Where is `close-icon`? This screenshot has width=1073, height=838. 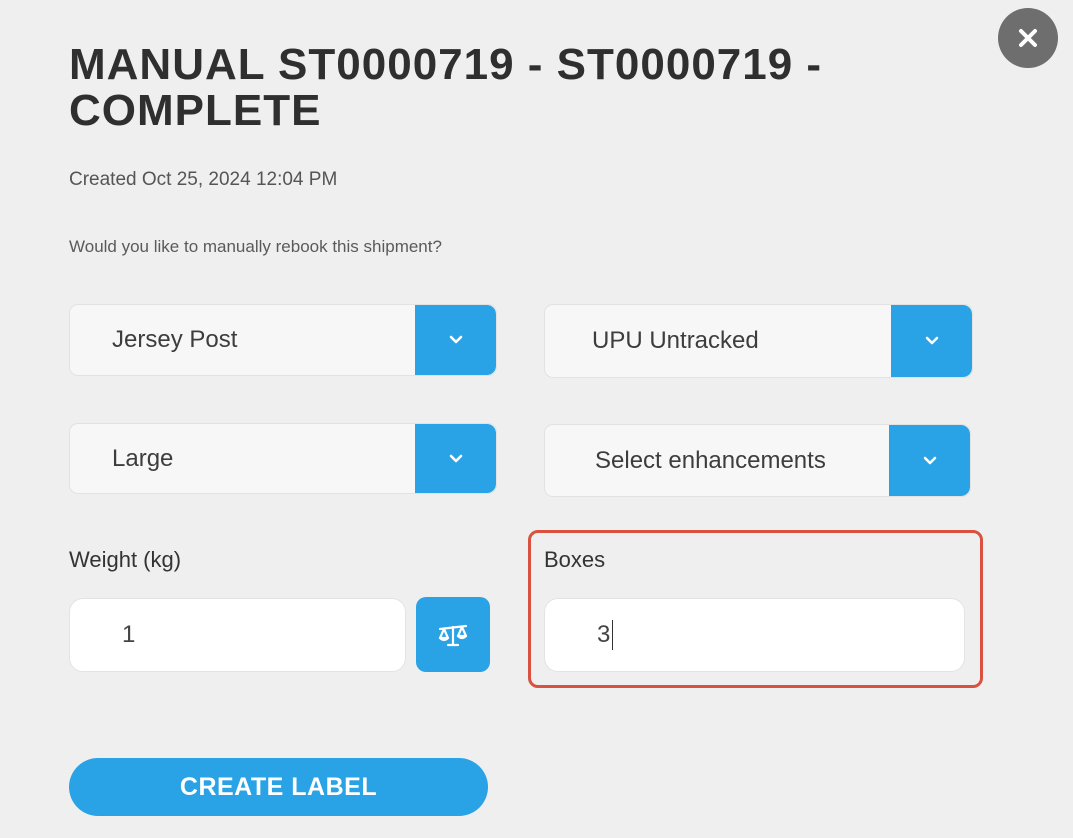
close-icon is located at coordinates (1028, 38).